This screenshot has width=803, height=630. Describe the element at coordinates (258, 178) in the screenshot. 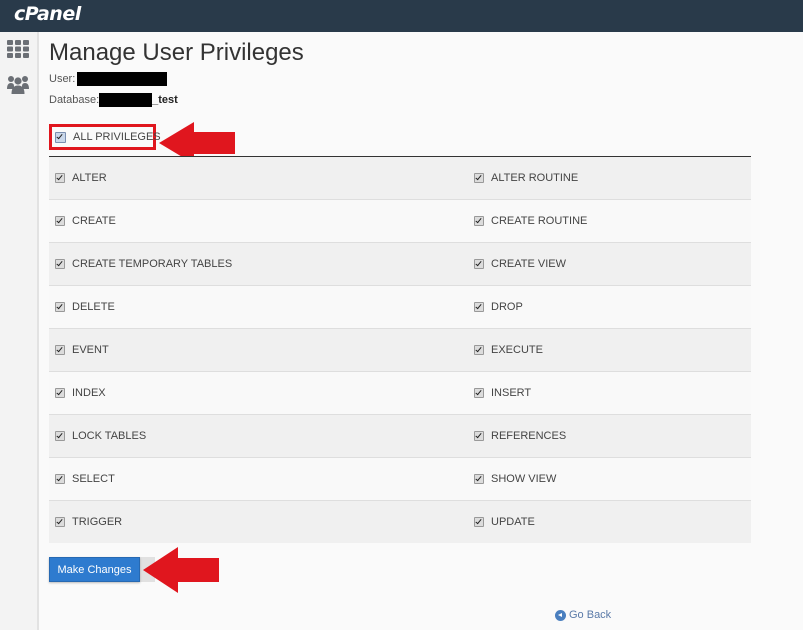

I see `privilege-checkbox-alter: ALTER` at that location.